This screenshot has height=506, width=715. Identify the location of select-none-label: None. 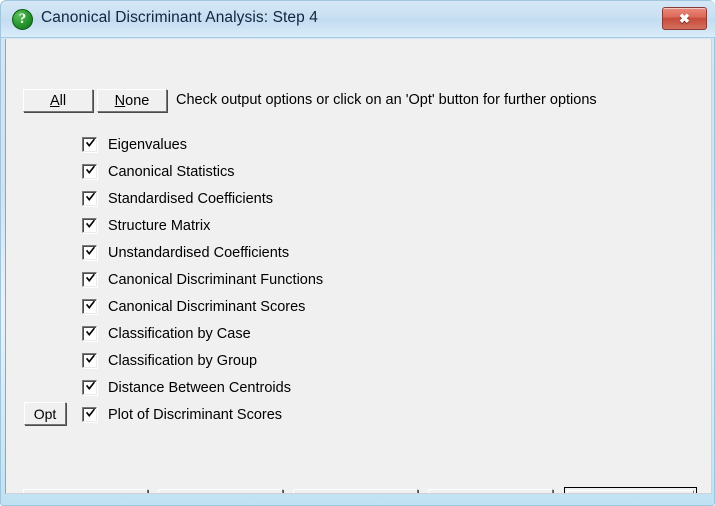
(132, 100).